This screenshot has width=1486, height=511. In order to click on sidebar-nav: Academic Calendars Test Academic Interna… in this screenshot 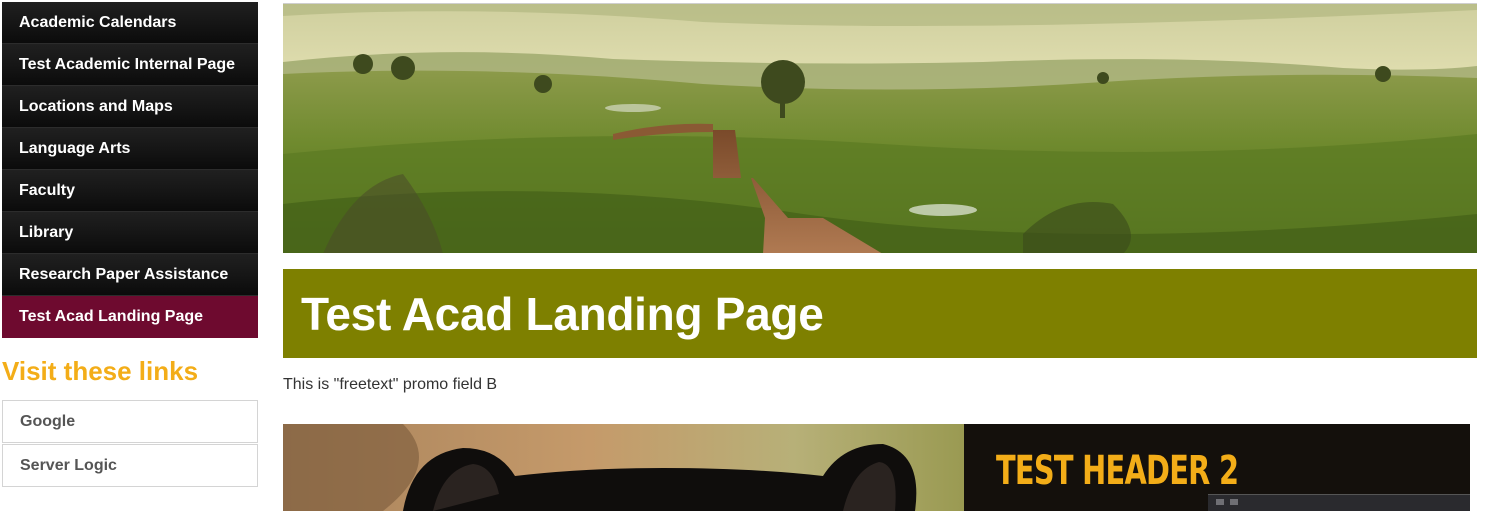, I will do `click(130, 170)`.